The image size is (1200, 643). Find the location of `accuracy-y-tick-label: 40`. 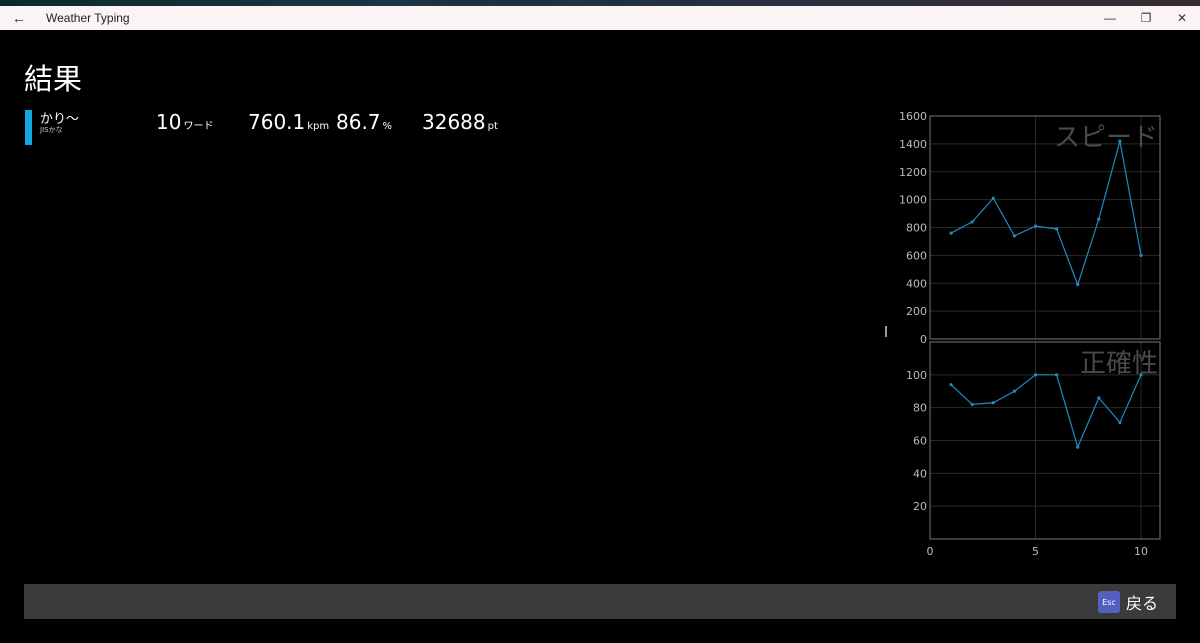

accuracy-y-tick-label: 40 is located at coordinates (920, 473).